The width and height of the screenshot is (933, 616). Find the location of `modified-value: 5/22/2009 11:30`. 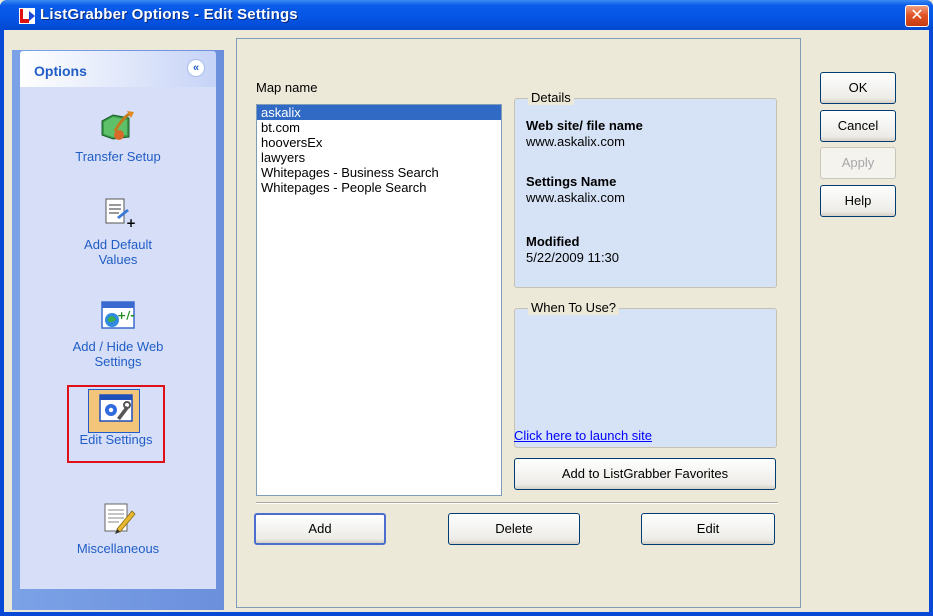

modified-value: 5/22/2009 11:30 is located at coordinates (573, 257).